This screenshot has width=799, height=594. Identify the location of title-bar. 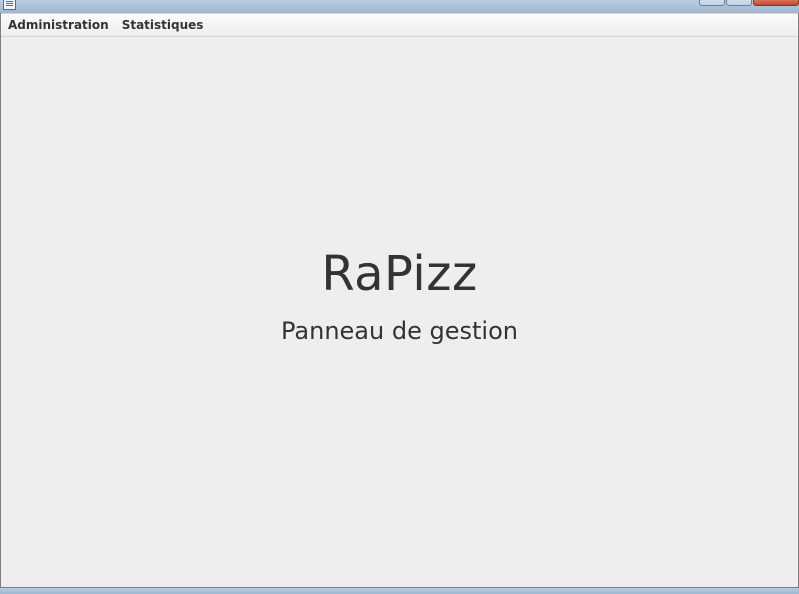
(399, 6).